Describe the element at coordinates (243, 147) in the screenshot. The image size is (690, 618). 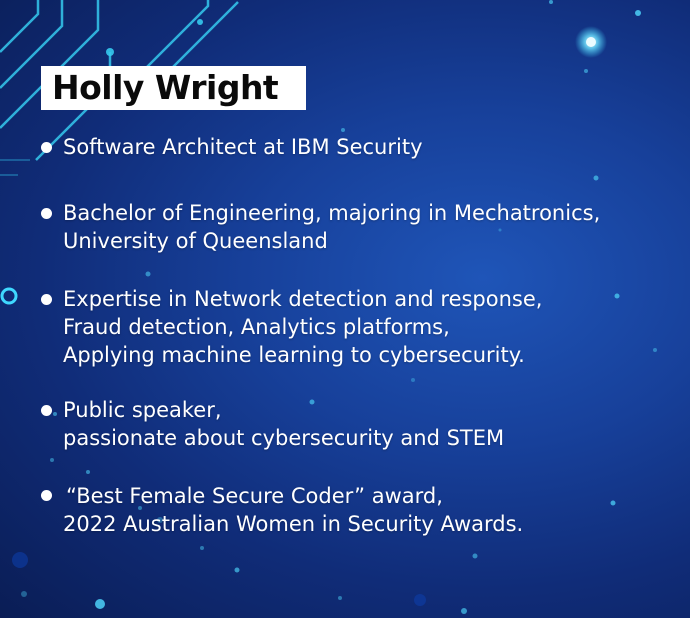
I see `bullet-text-line: Software Architect at IBM Security` at that location.